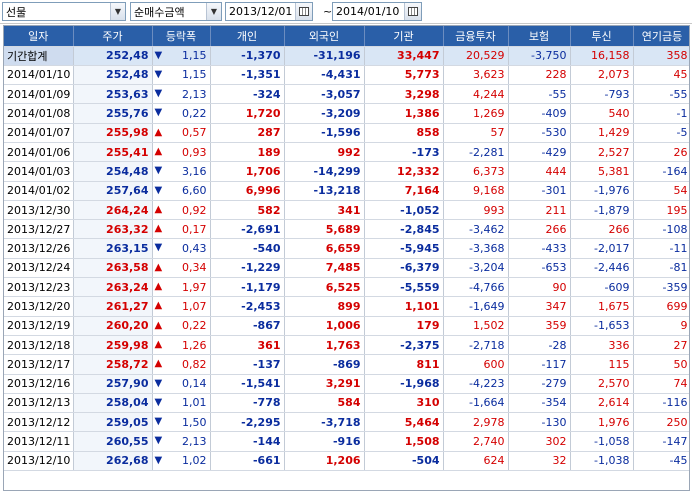 The width and height of the screenshot is (692, 493). Describe the element at coordinates (602, 229) in the screenshot. I see `cell-trust: 266` at that location.